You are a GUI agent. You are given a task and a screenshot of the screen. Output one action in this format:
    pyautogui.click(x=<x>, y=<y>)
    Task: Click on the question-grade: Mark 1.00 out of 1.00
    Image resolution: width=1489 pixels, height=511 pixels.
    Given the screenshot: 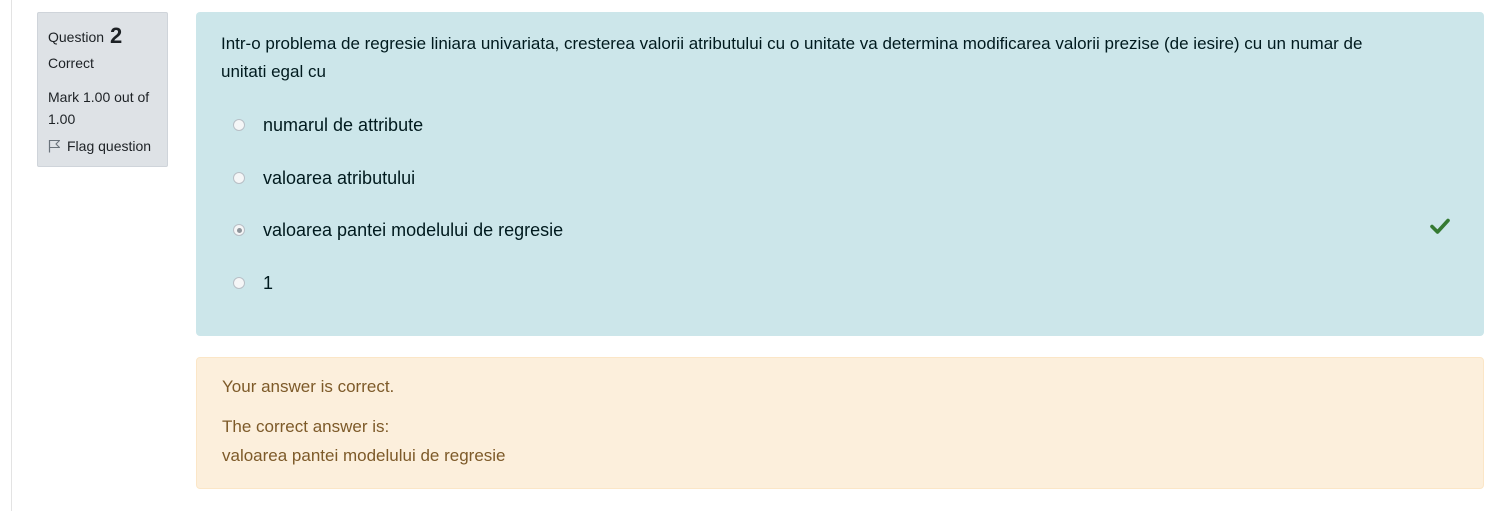 What is the action you would take?
    pyautogui.click(x=99, y=108)
    